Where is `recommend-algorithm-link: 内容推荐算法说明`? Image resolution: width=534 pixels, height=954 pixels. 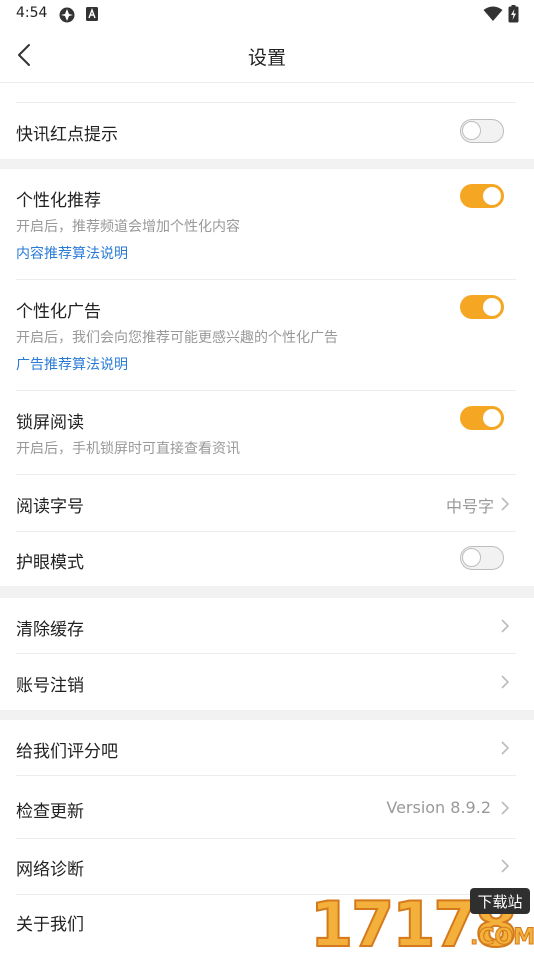 recommend-algorithm-link: 内容推荐算法说明 is located at coordinates (72, 253).